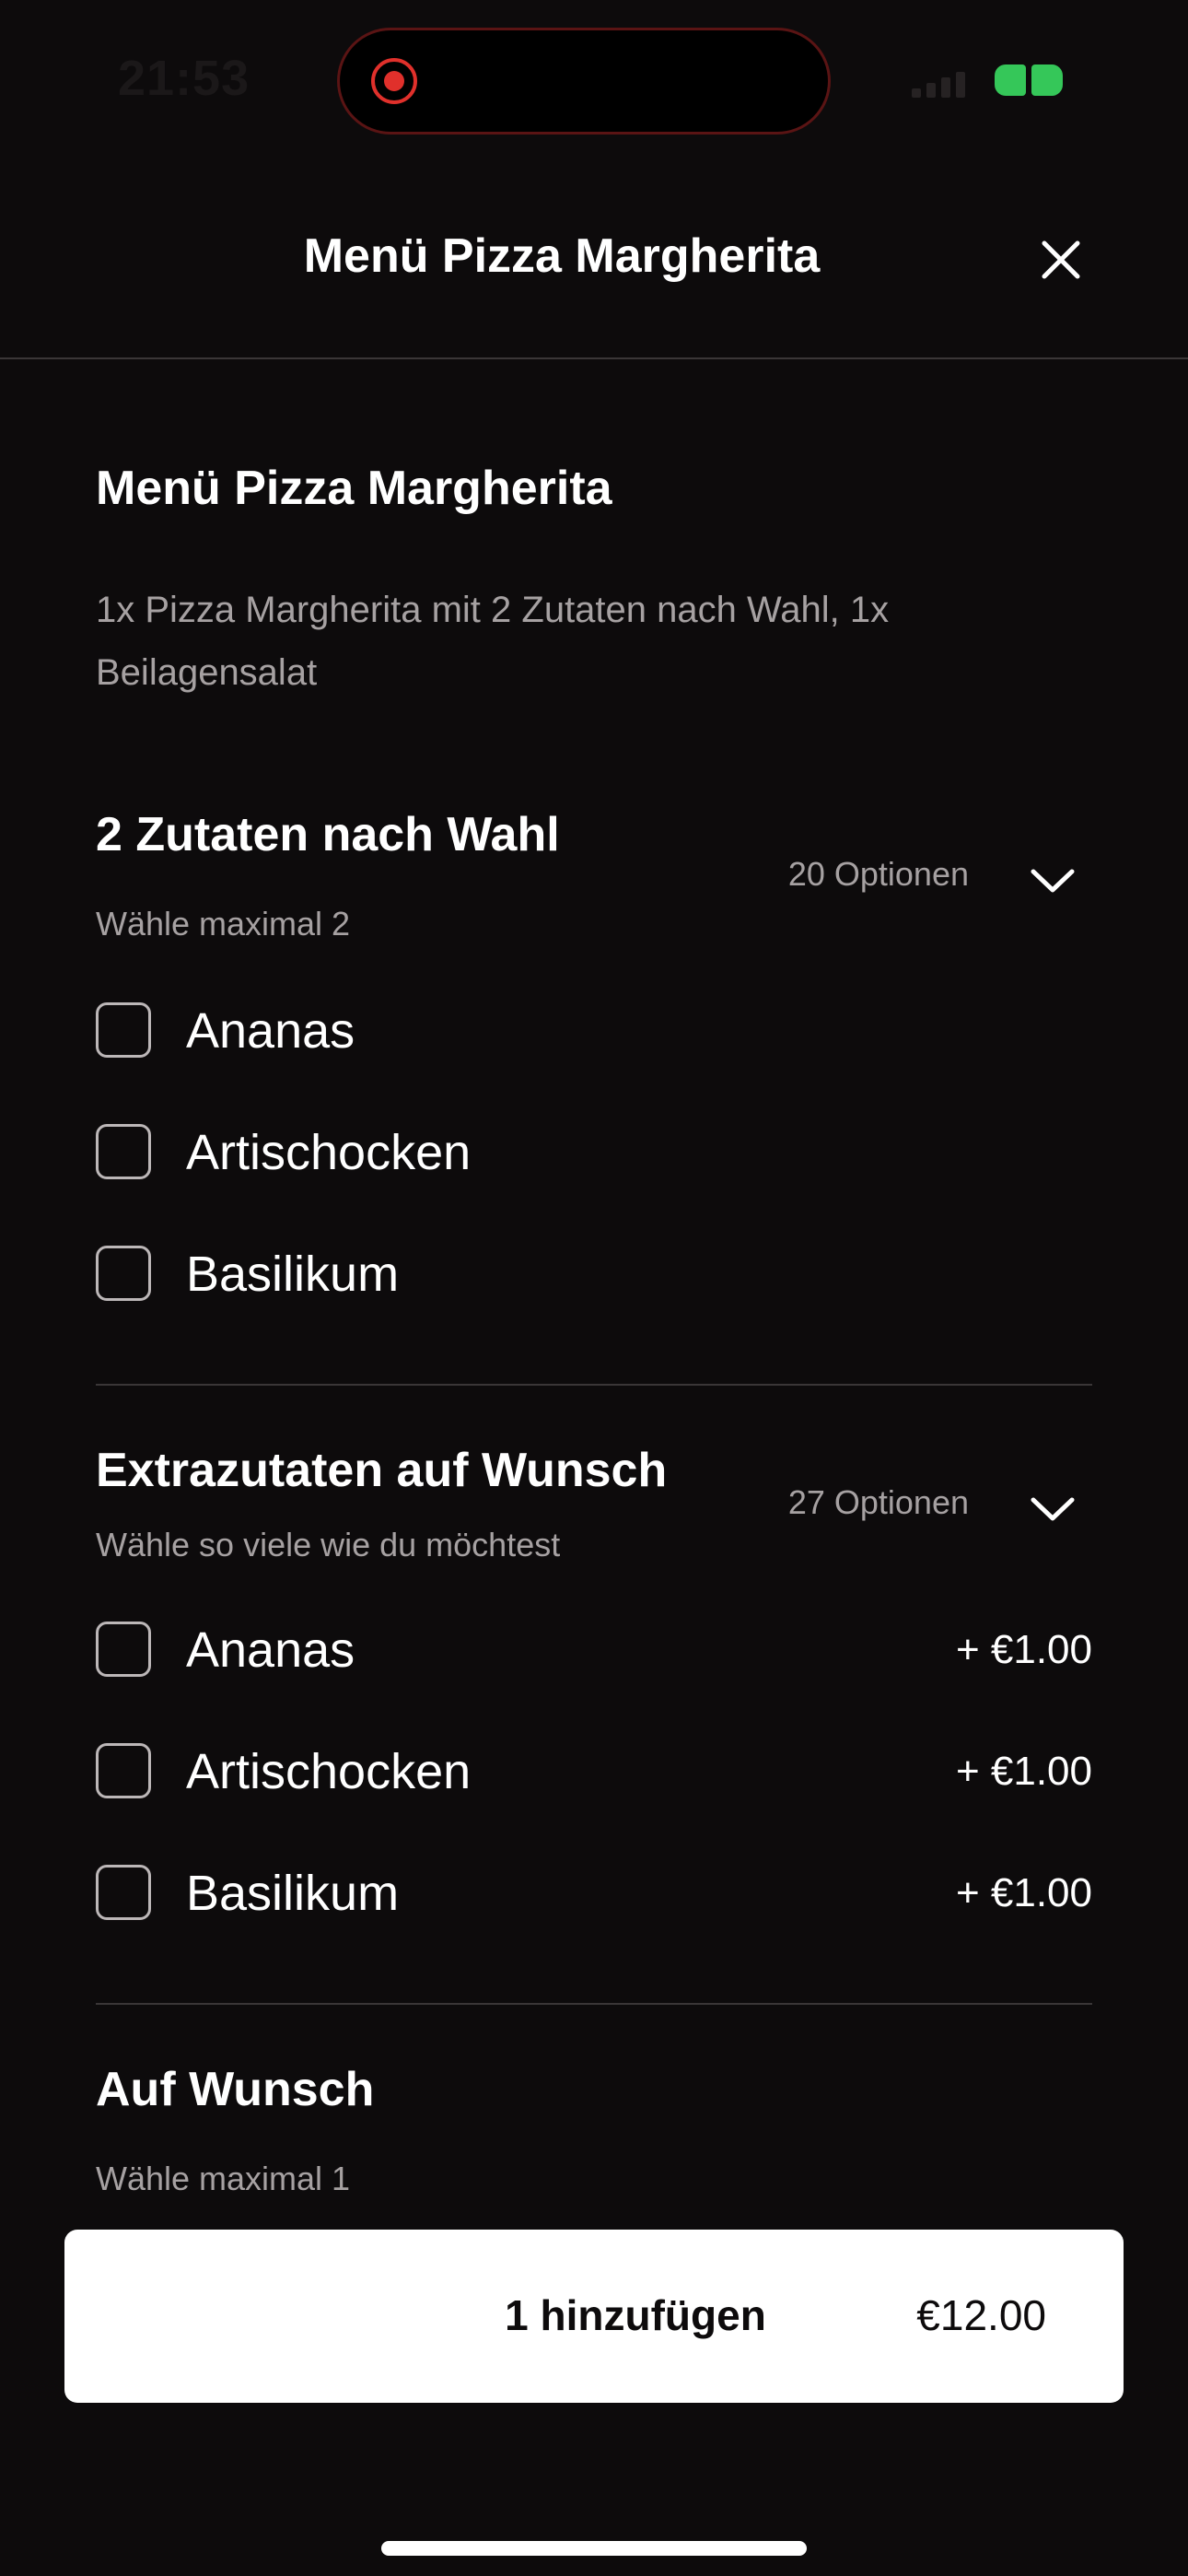 This screenshot has height=2576, width=1188. I want to click on dynamic-island, so click(584, 81).